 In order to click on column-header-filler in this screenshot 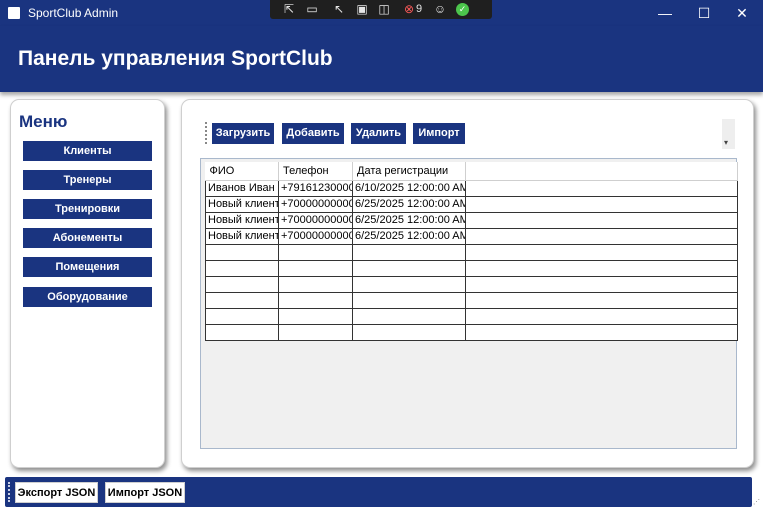, I will do `click(601, 171)`.